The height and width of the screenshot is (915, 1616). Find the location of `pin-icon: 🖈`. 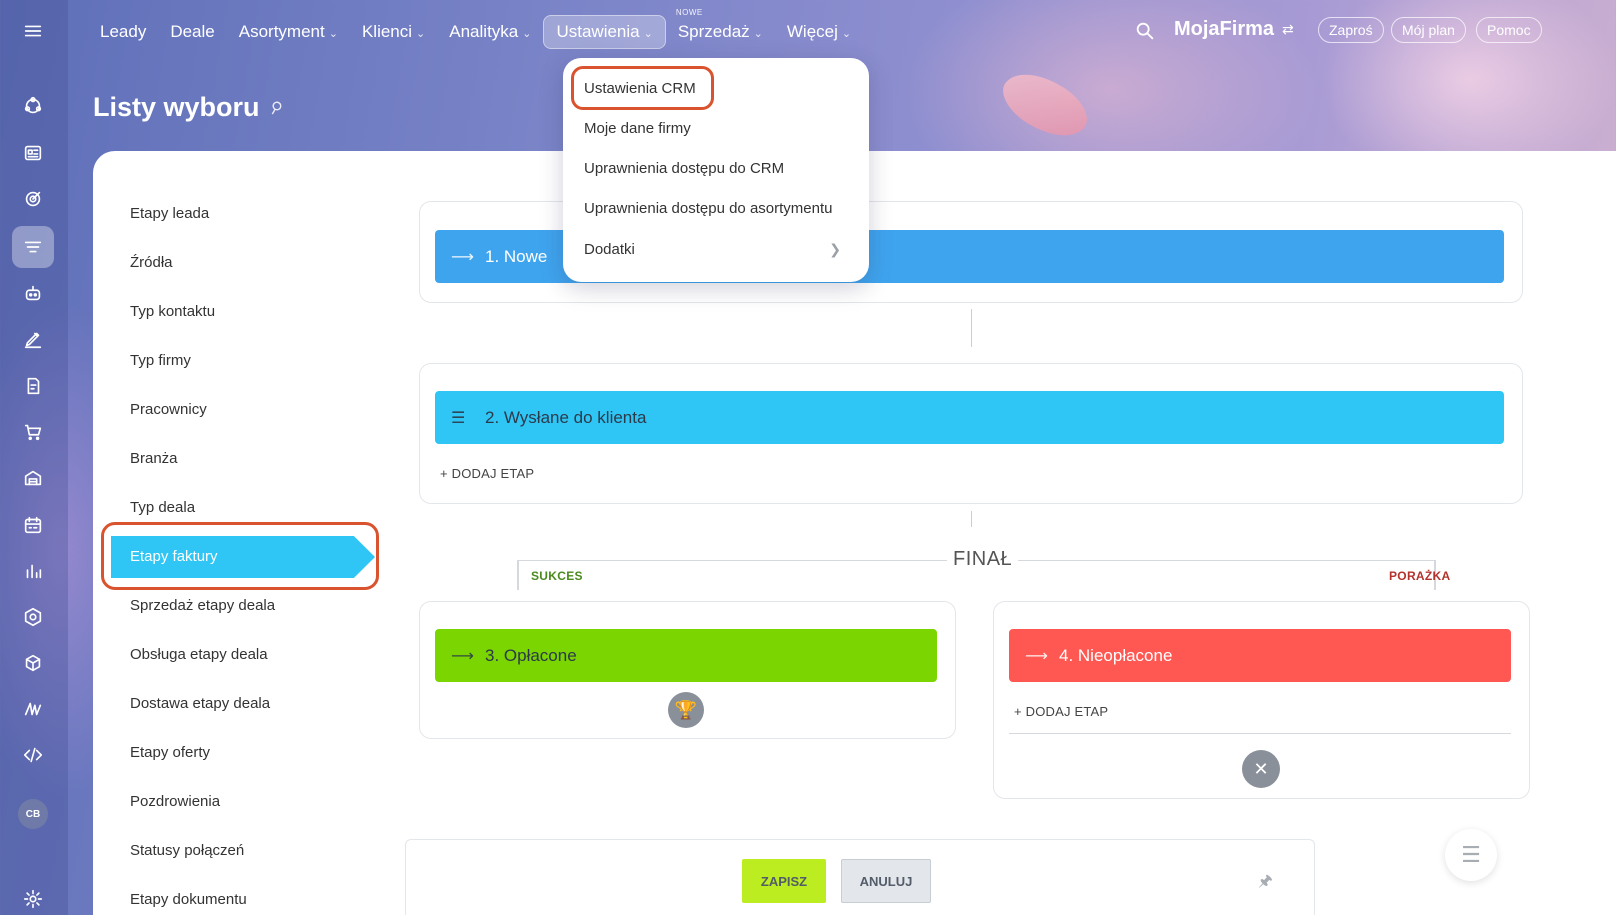

pin-icon: 🖈 is located at coordinates (1265, 883).